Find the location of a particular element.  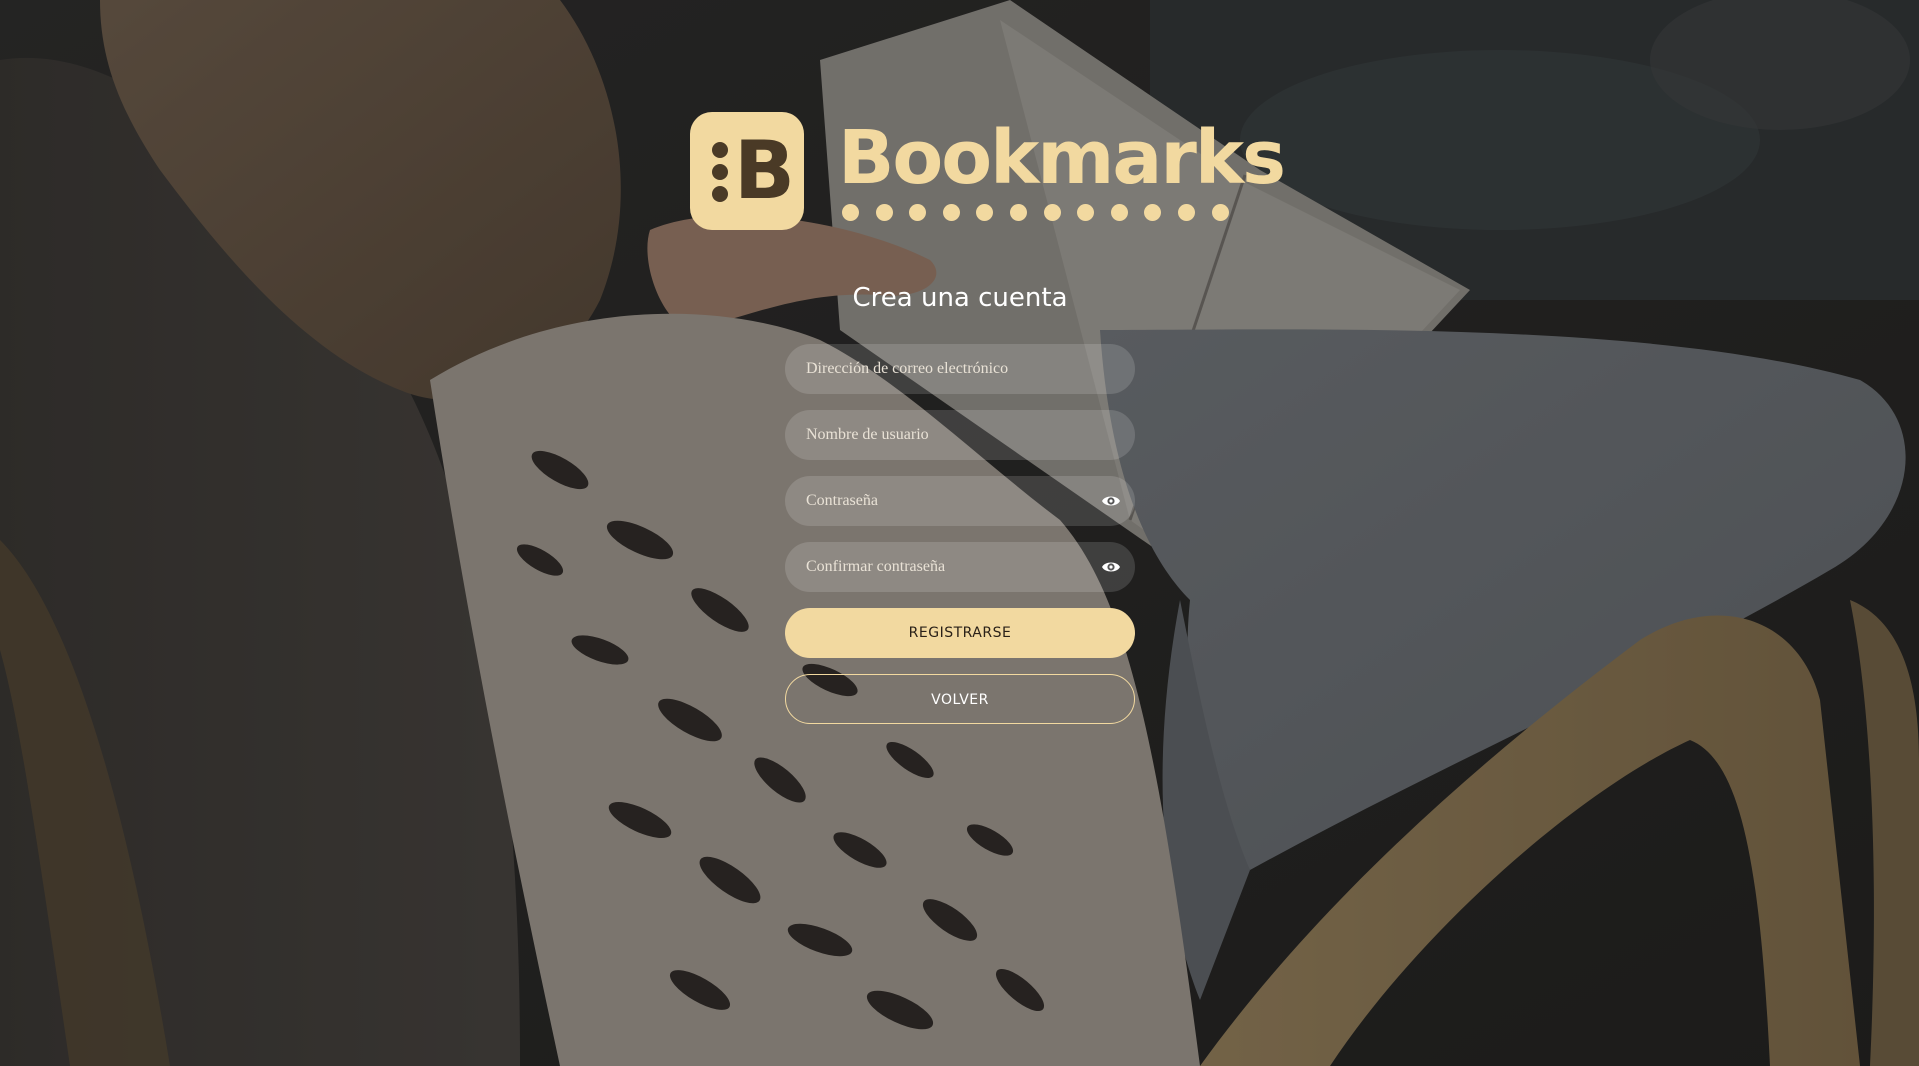

badge-dots-icon is located at coordinates (721, 174).